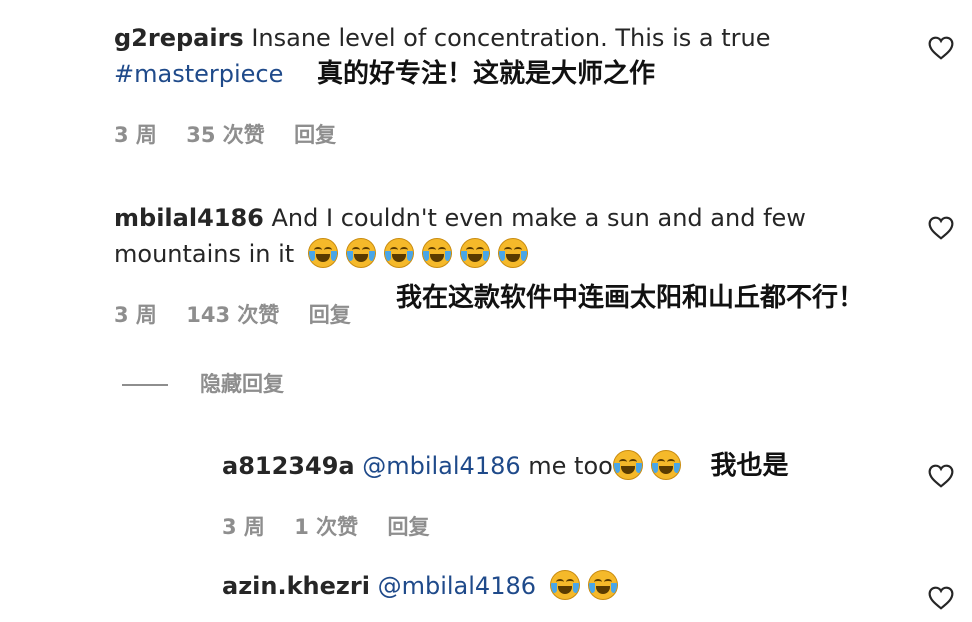 This screenshot has height=622, width=972. What do you see at coordinates (749, 466) in the screenshot?
I see `reply-1-translation: 我也是` at bounding box center [749, 466].